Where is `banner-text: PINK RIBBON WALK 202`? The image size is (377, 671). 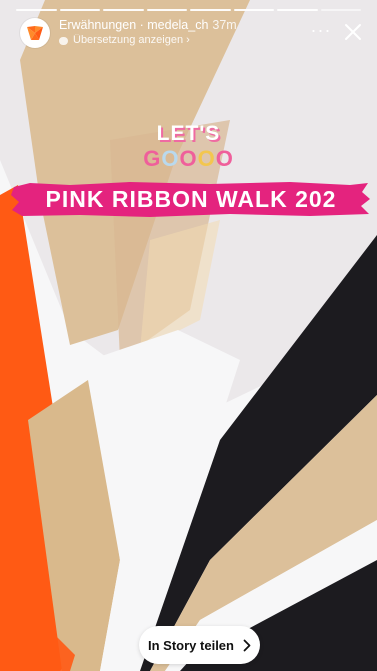
banner-text: PINK RIBBON WALK 202 is located at coordinates (191, 198).